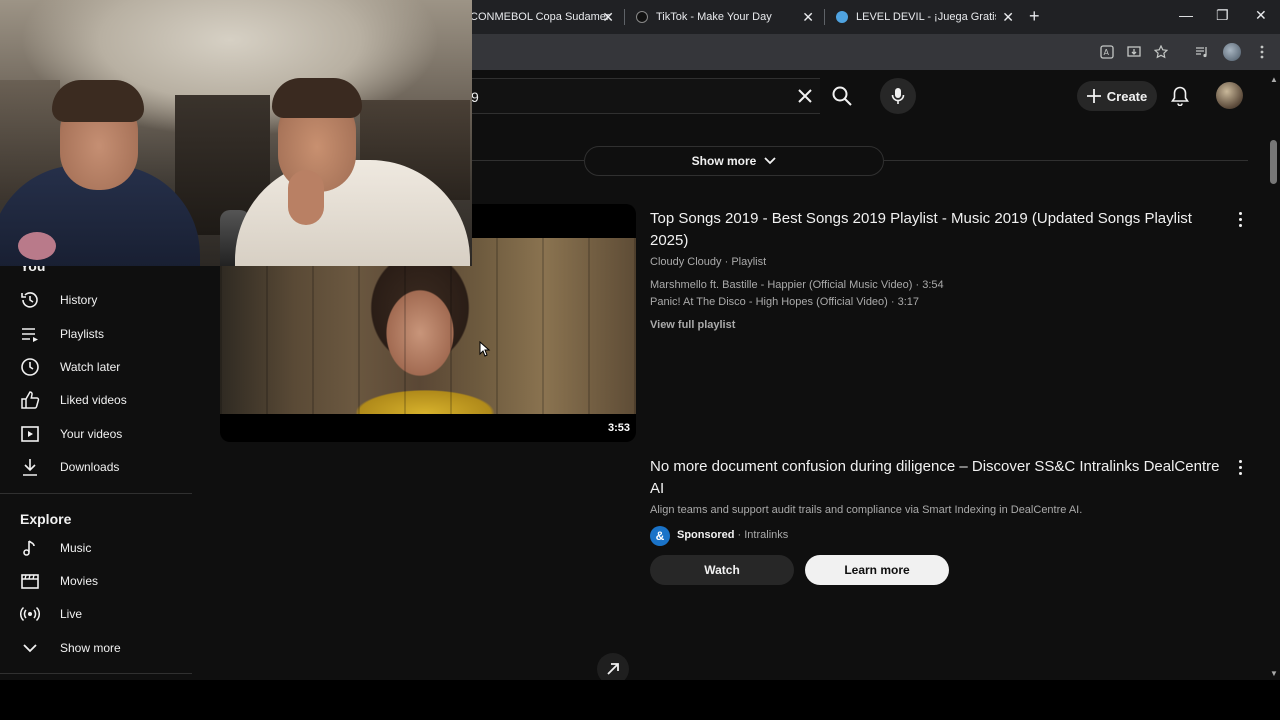 This screenshot has width=1280, height=720. I want to click on show-more-button: Show more, so click(734, 161).